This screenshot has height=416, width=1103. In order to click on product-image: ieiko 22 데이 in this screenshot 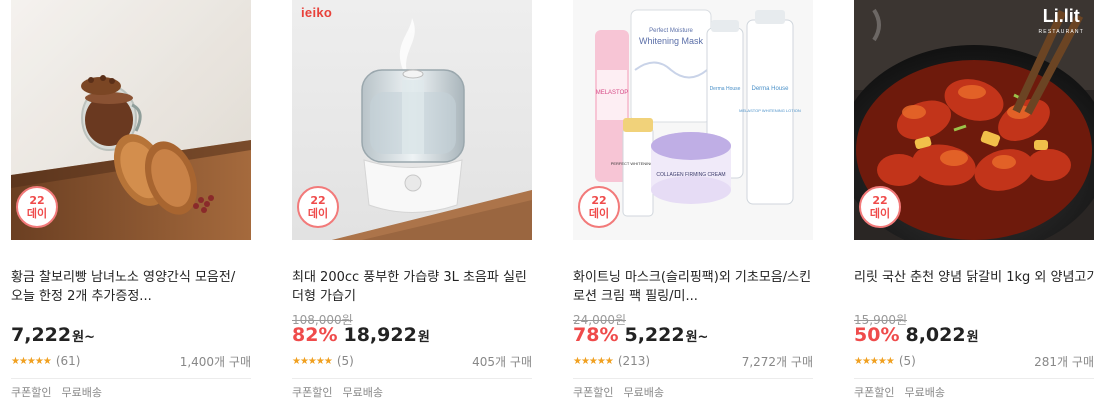, I will do `click(412, 120)`.